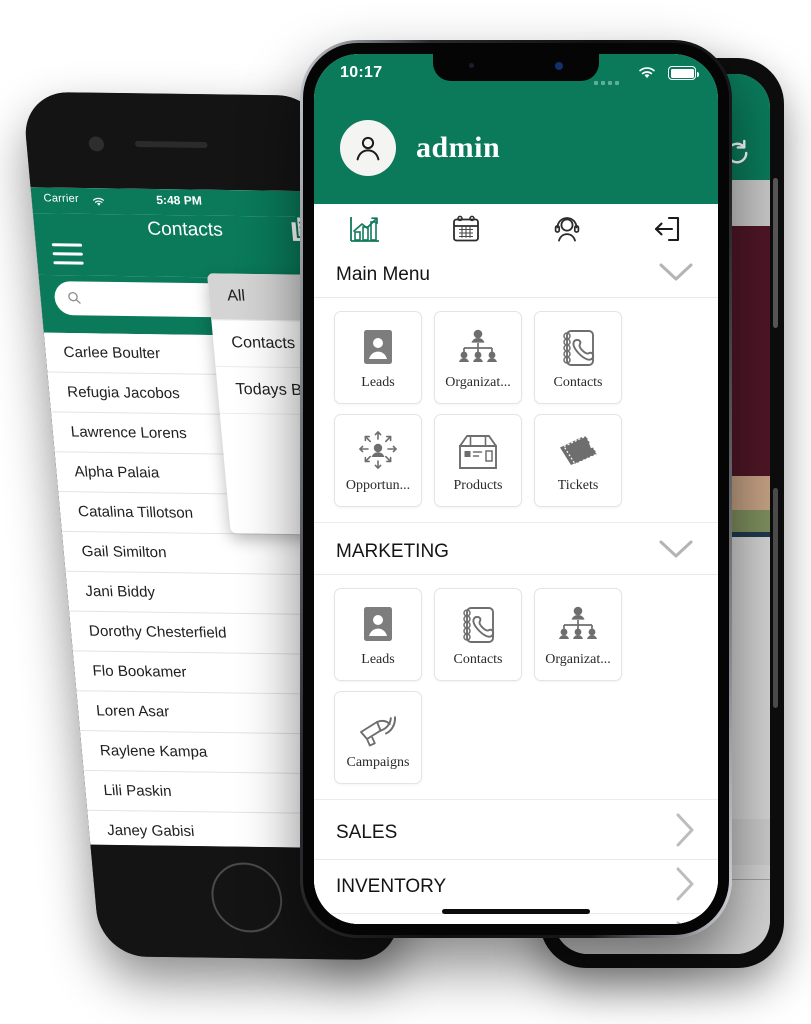  I want to click on products-box-icon, so click(478, 451).